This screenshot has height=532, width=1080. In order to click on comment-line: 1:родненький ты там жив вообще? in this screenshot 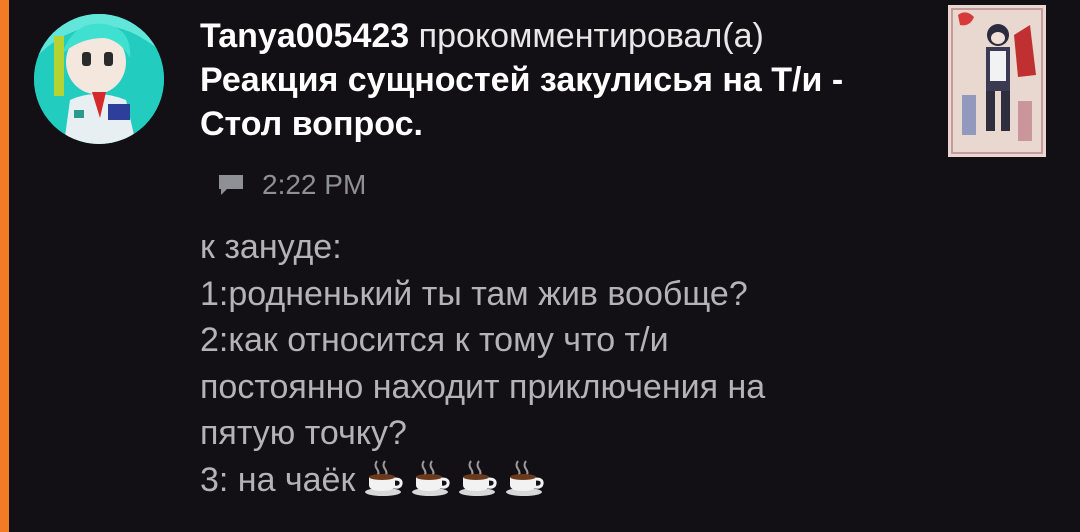, I will do `click(474, 293)`.